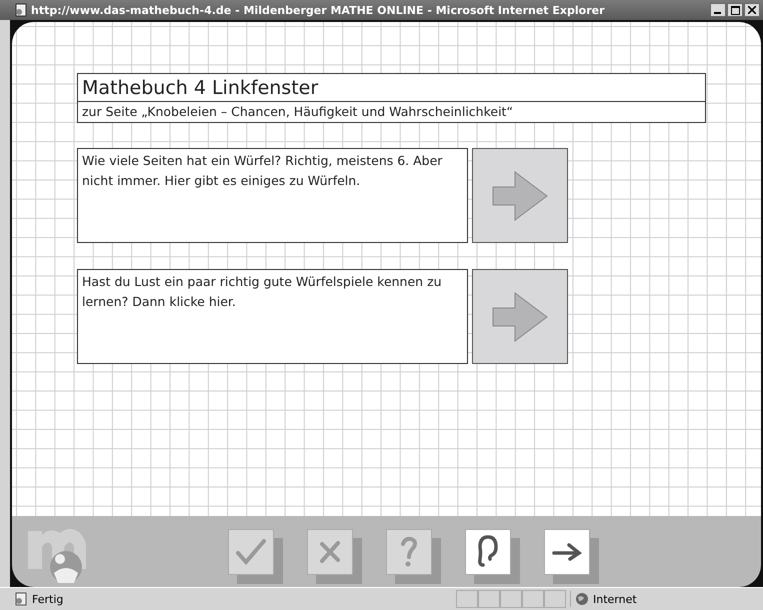 The width and height of the screenshot is (763, 610). What do you see at coordinates (272, 316) in the screenshot?
I see `link-description: Hast du Lust ein paar richtig gute Würfelspiele kennen zu lernen? Dann klicke hier.` at bounding box center [272, 316].